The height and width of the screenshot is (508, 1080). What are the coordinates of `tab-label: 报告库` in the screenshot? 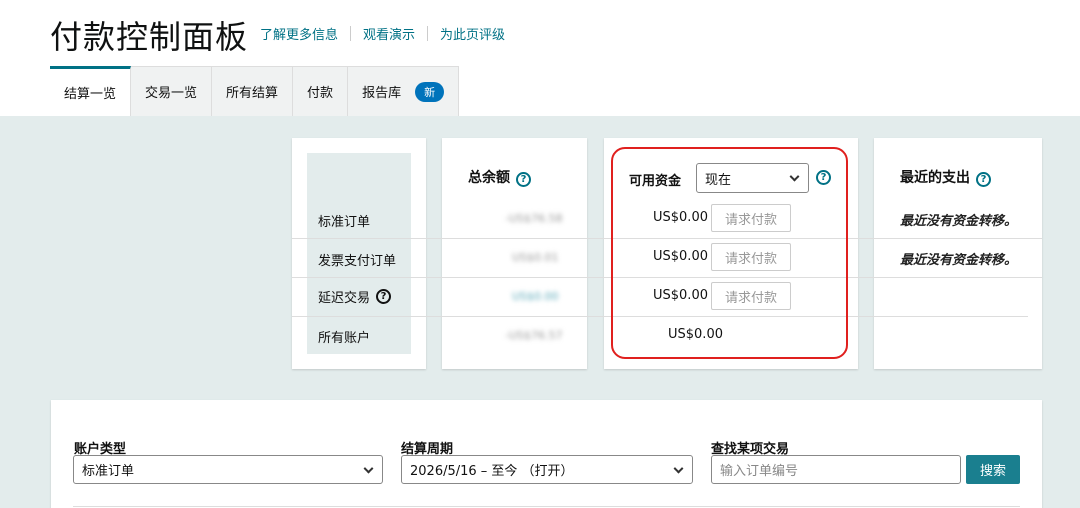 It's located at (382, 93).